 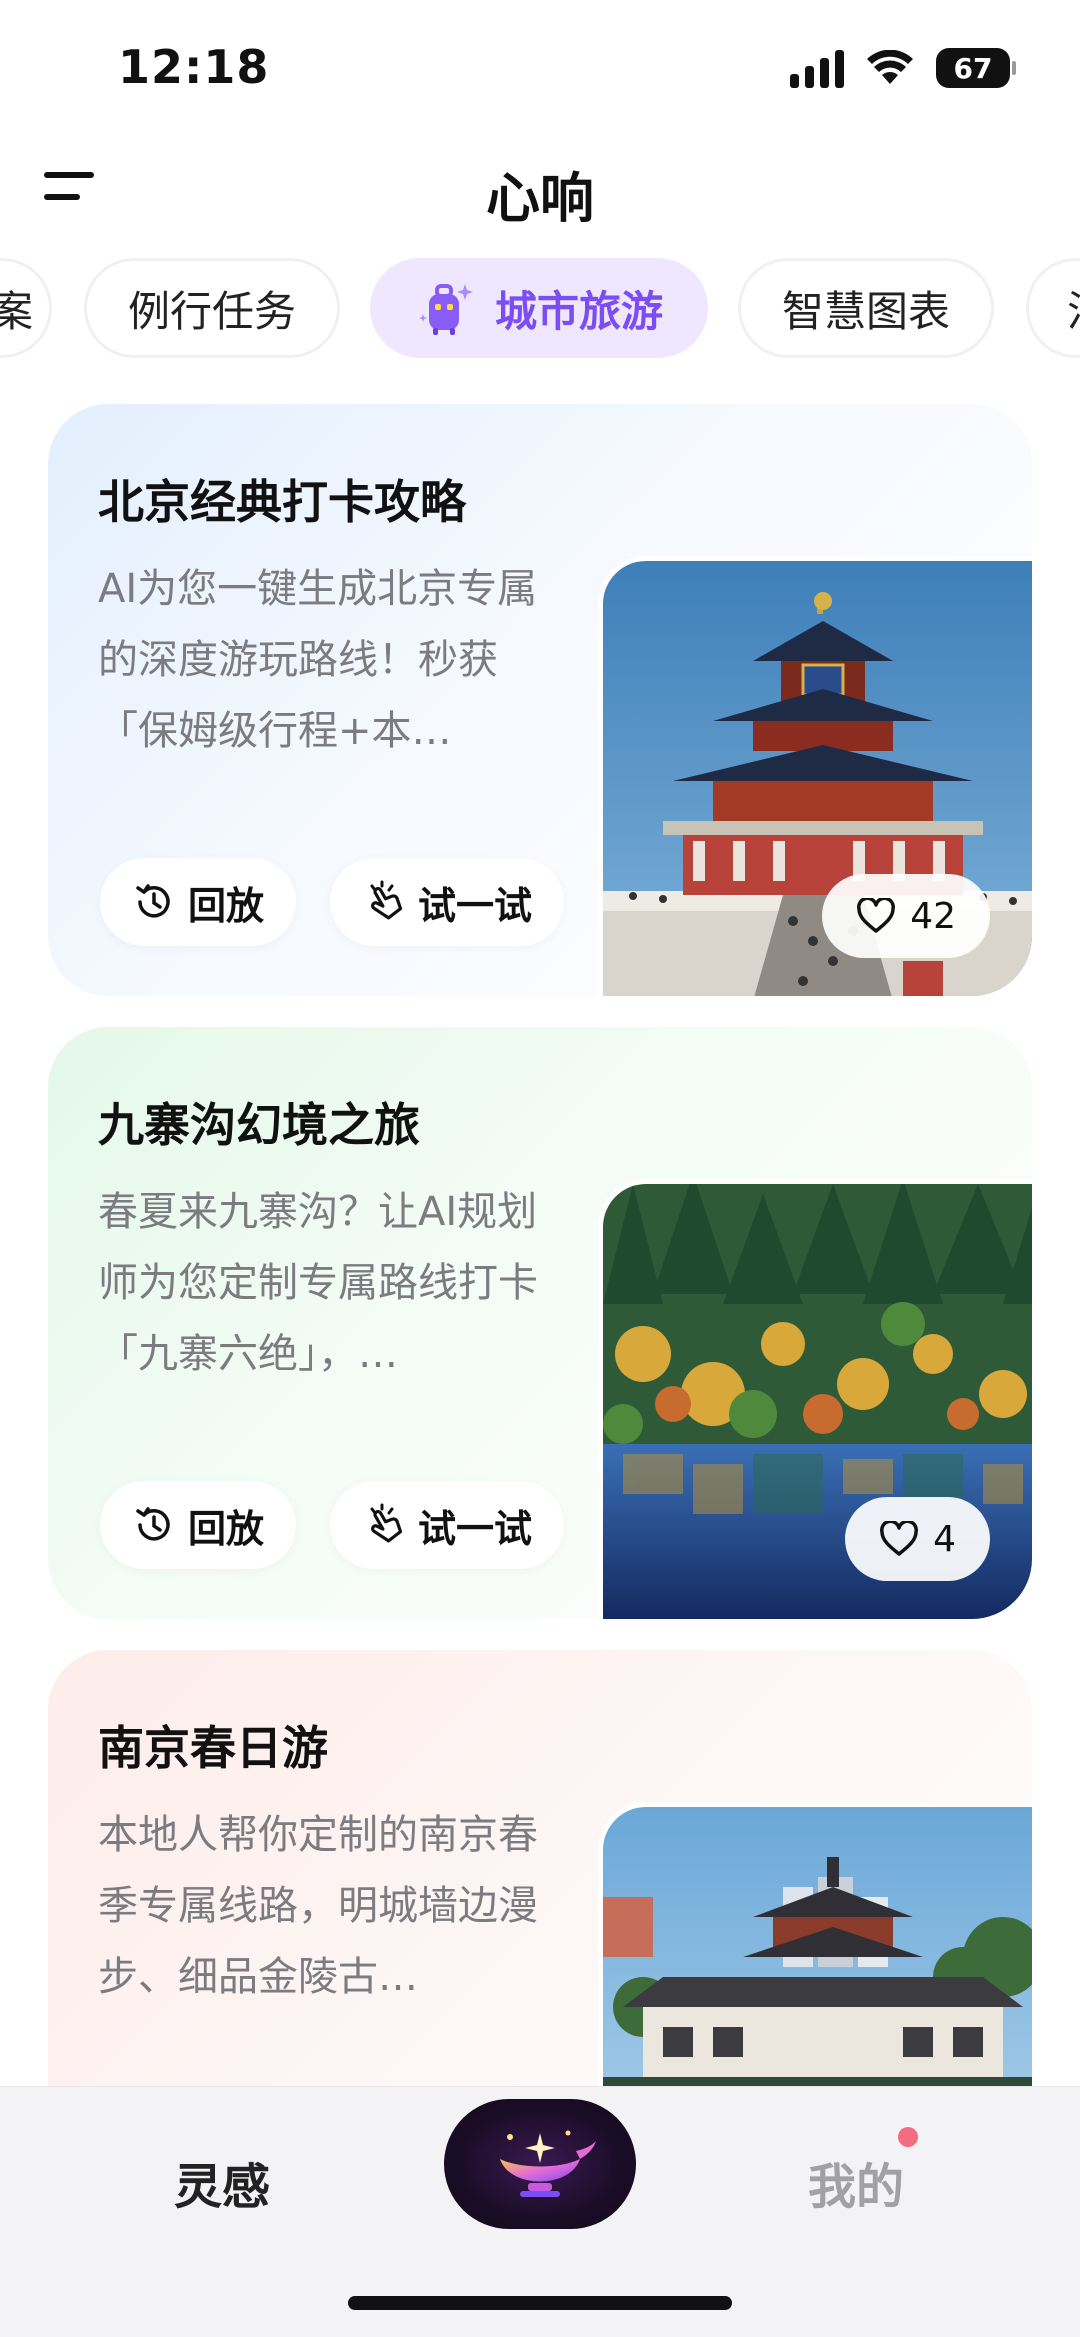 I want to click on status-bar: 12:18 67, so click(x=540, y=65).